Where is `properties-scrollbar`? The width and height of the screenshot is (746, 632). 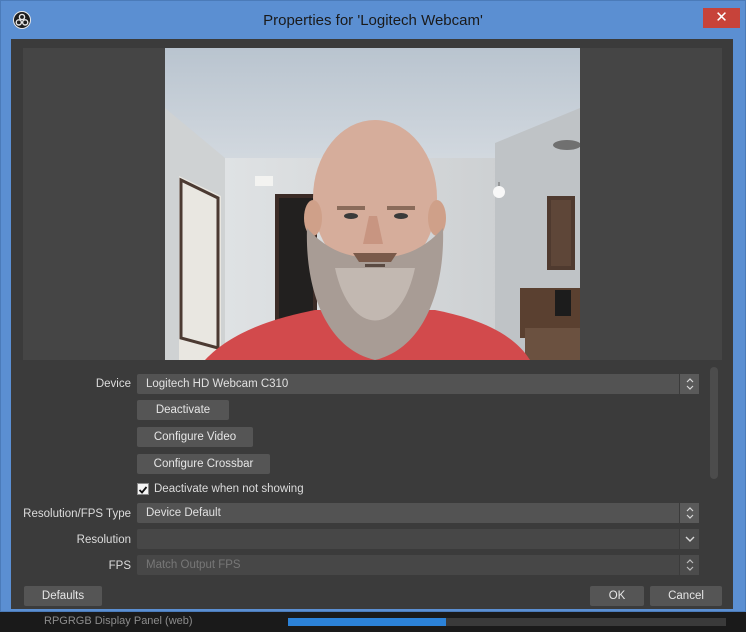 properties-scrollbar is located at coordinates (714, 423).